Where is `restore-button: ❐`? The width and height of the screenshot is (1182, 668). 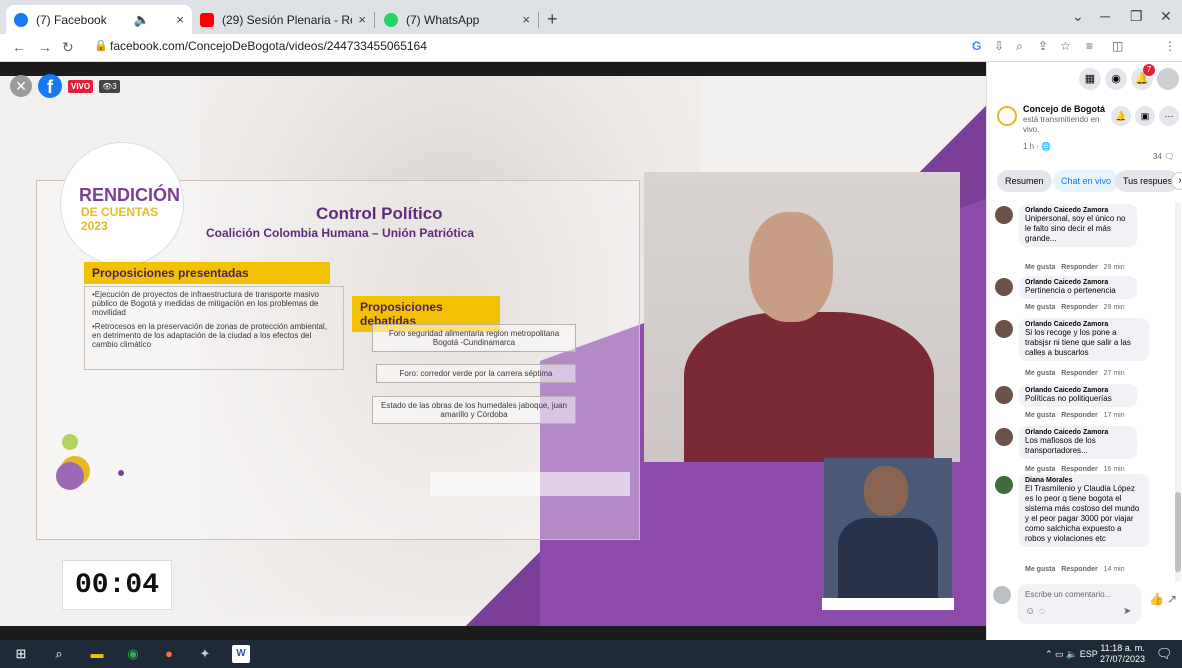 restore-button: ❐ is located at coordinates (1136, 16).